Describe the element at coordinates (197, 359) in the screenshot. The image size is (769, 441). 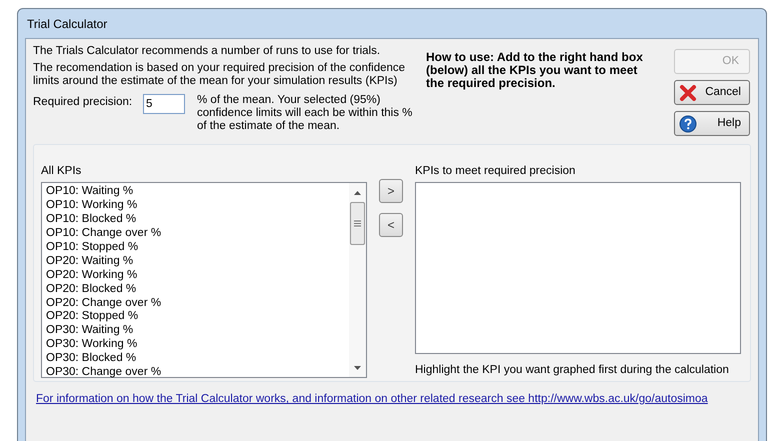
I see `kpi-list-item: OP30: Blocked %` at that location.